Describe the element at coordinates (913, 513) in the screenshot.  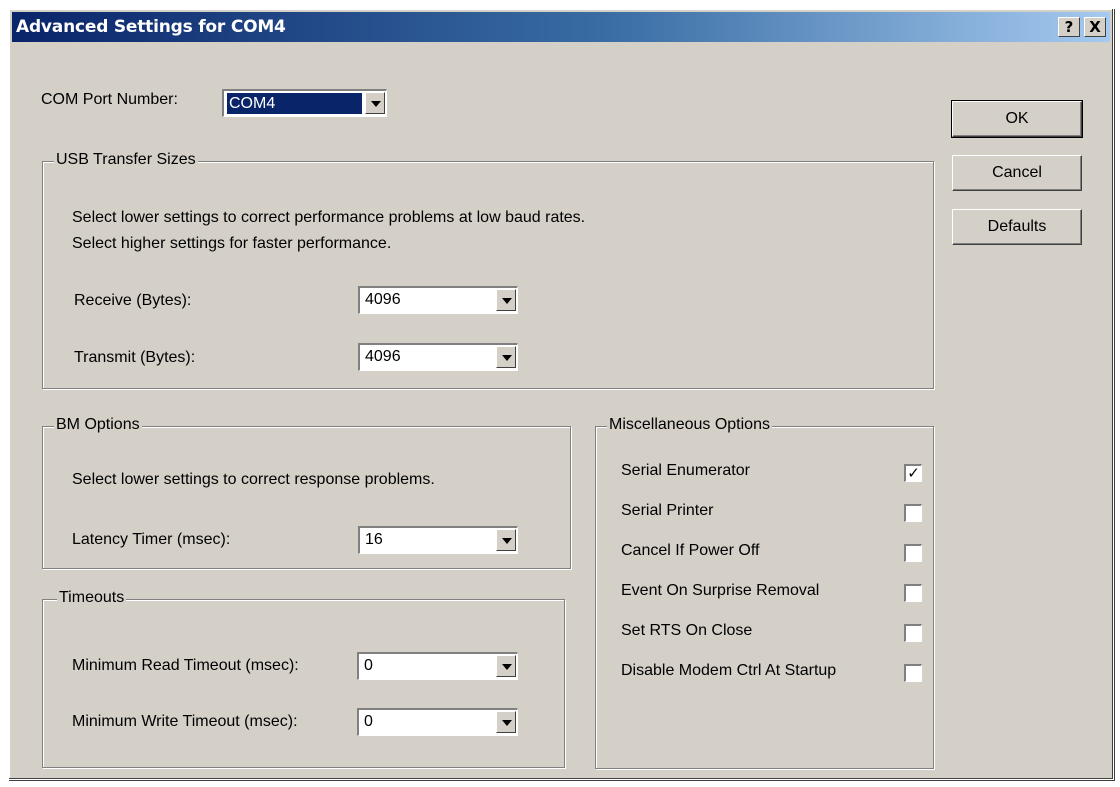
I see `option-serial-printer-checkbox` at that location.